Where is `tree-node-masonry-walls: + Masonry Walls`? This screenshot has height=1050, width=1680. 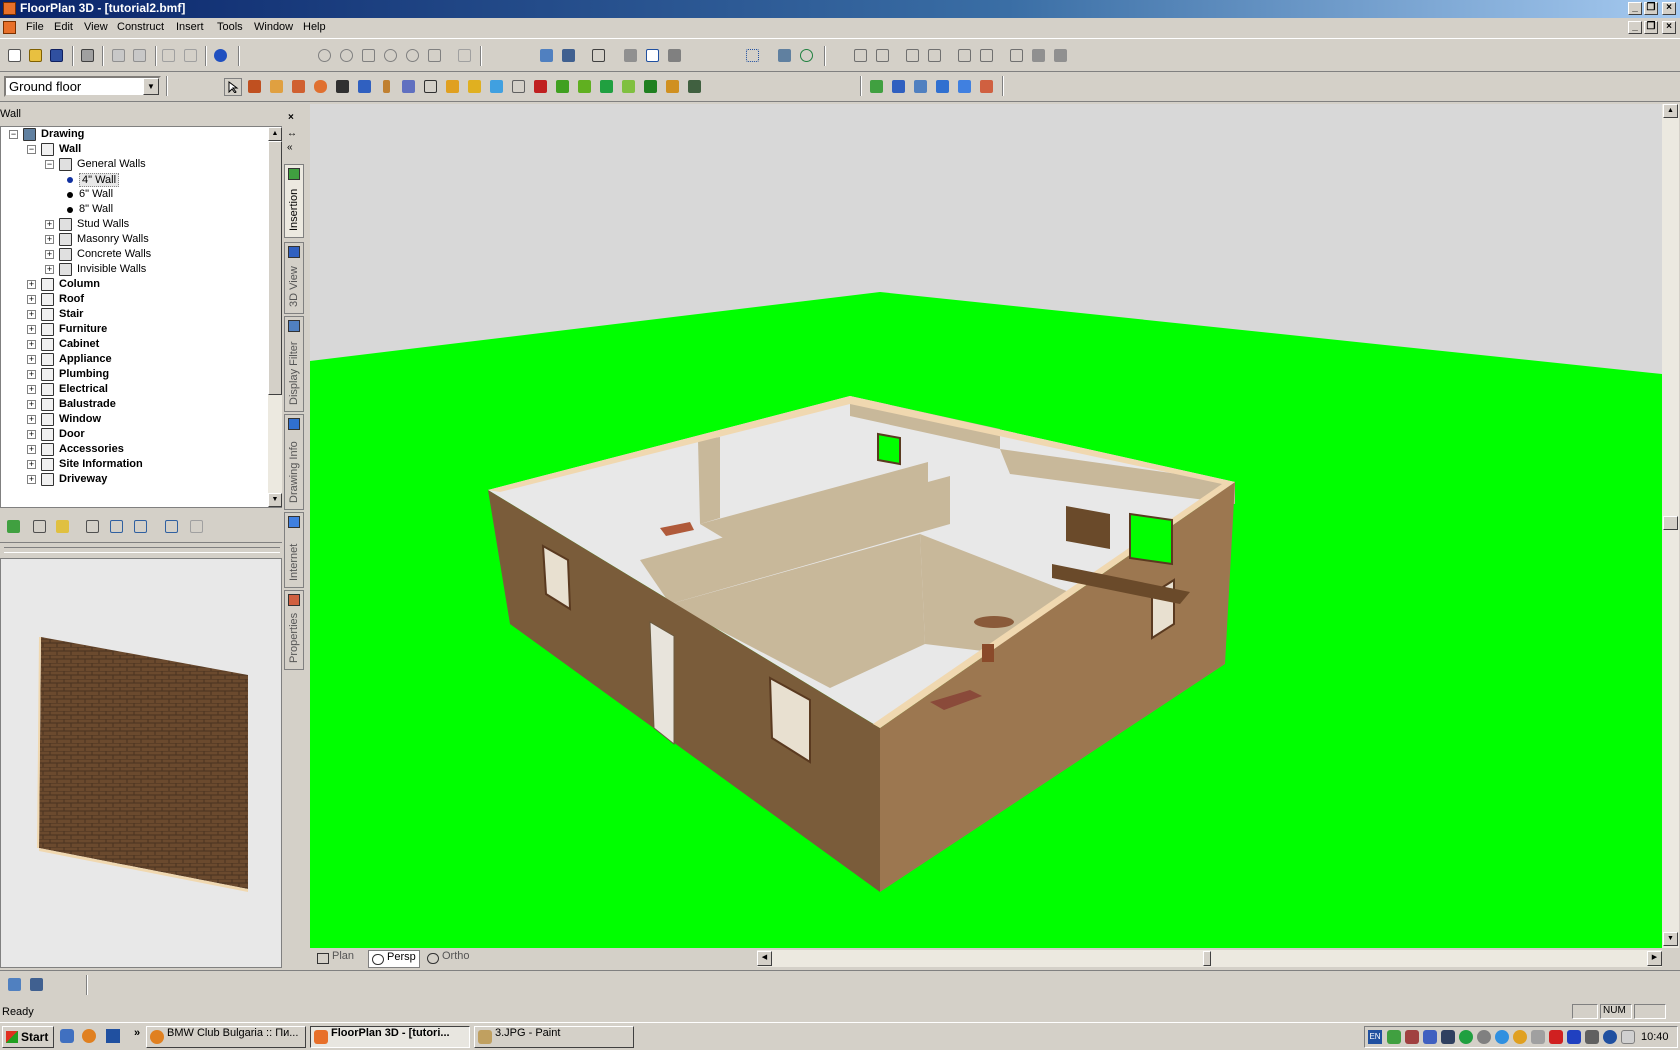
tree-node-masonry-walls: + Masonry Walls is located at coordinates (134, 240).